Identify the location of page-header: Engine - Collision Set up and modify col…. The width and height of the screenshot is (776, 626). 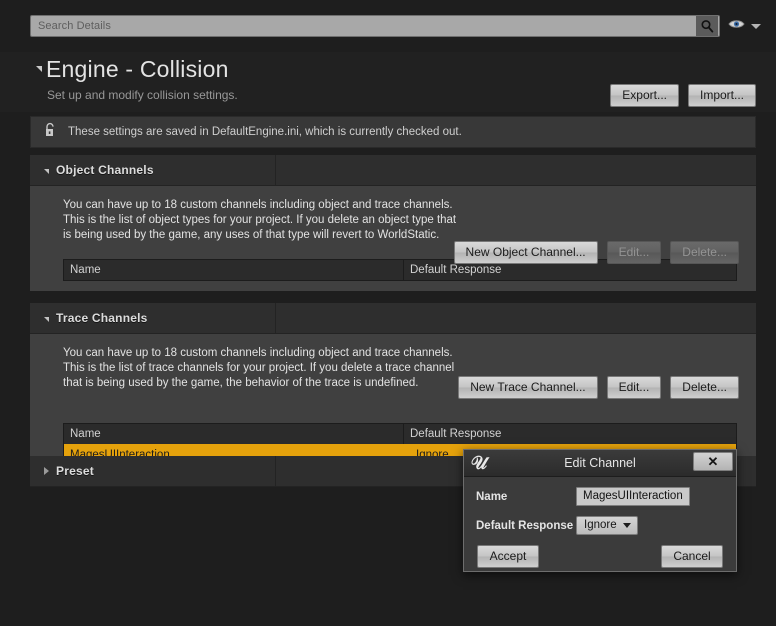
(388, 82).